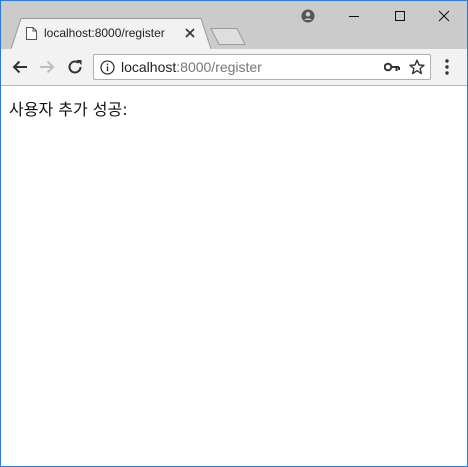 This screenshot has height=467, width=468. What do you see at coordinates (104, 33) in the screenshot?
I see `tab-title: localhost:8000/register` at bounding box center [104, 33].